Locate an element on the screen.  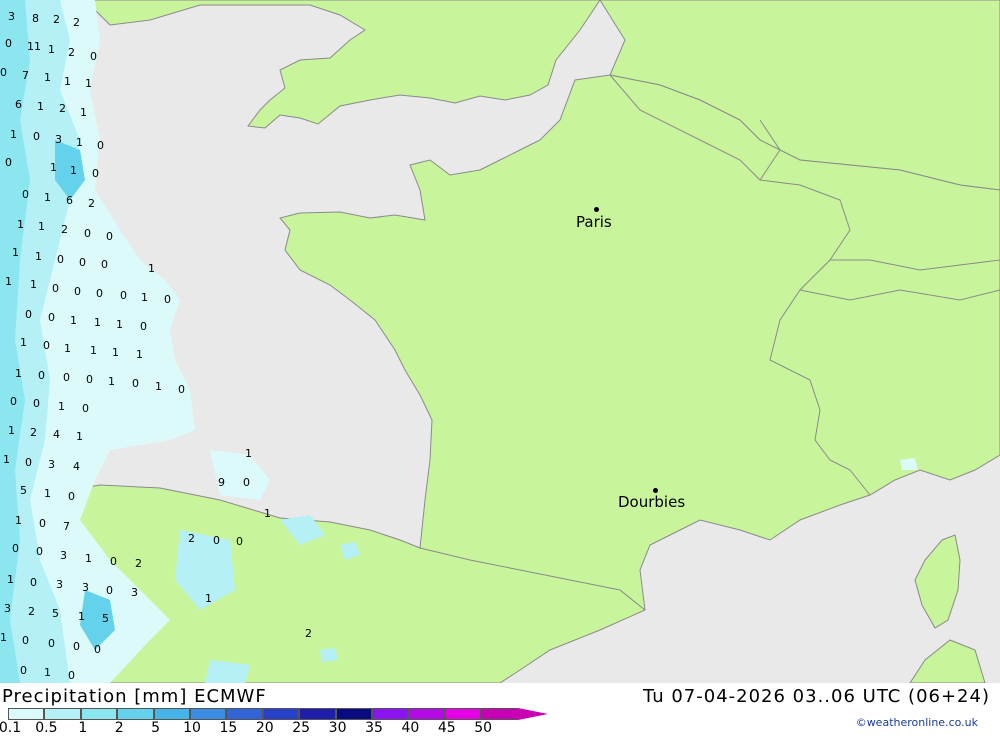
scale-label: 2 is located at coordinates (119, 728).